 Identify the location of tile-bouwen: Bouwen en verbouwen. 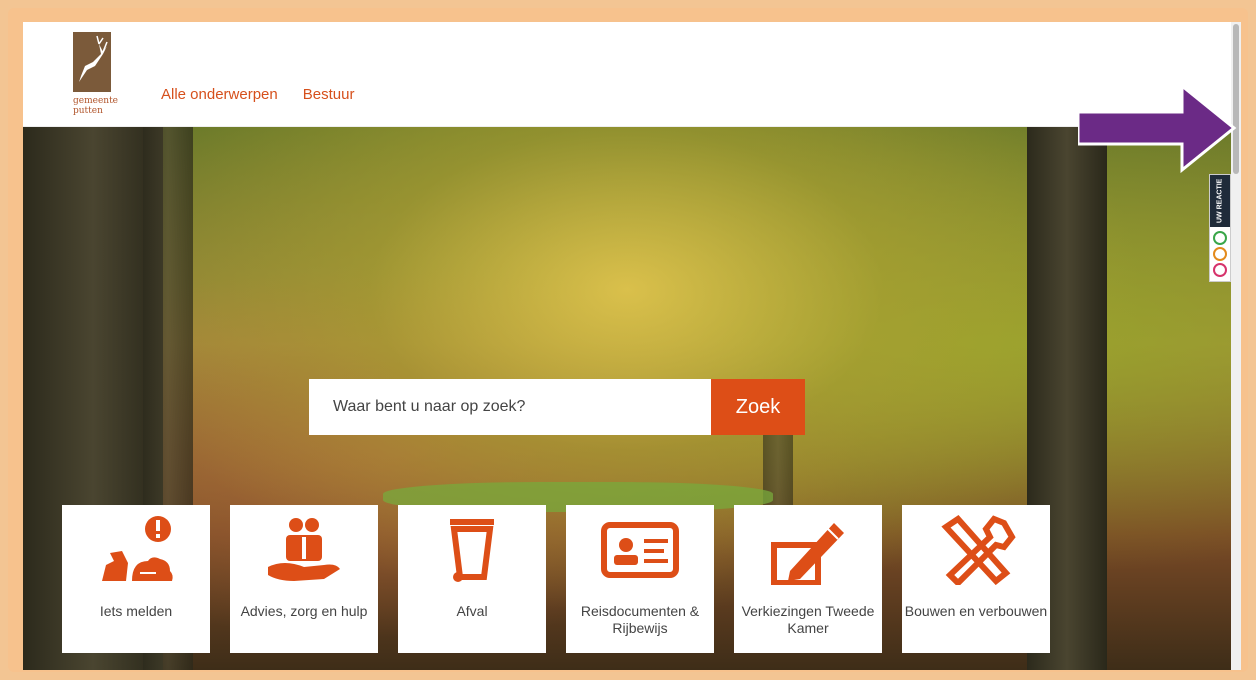
(976, 579).